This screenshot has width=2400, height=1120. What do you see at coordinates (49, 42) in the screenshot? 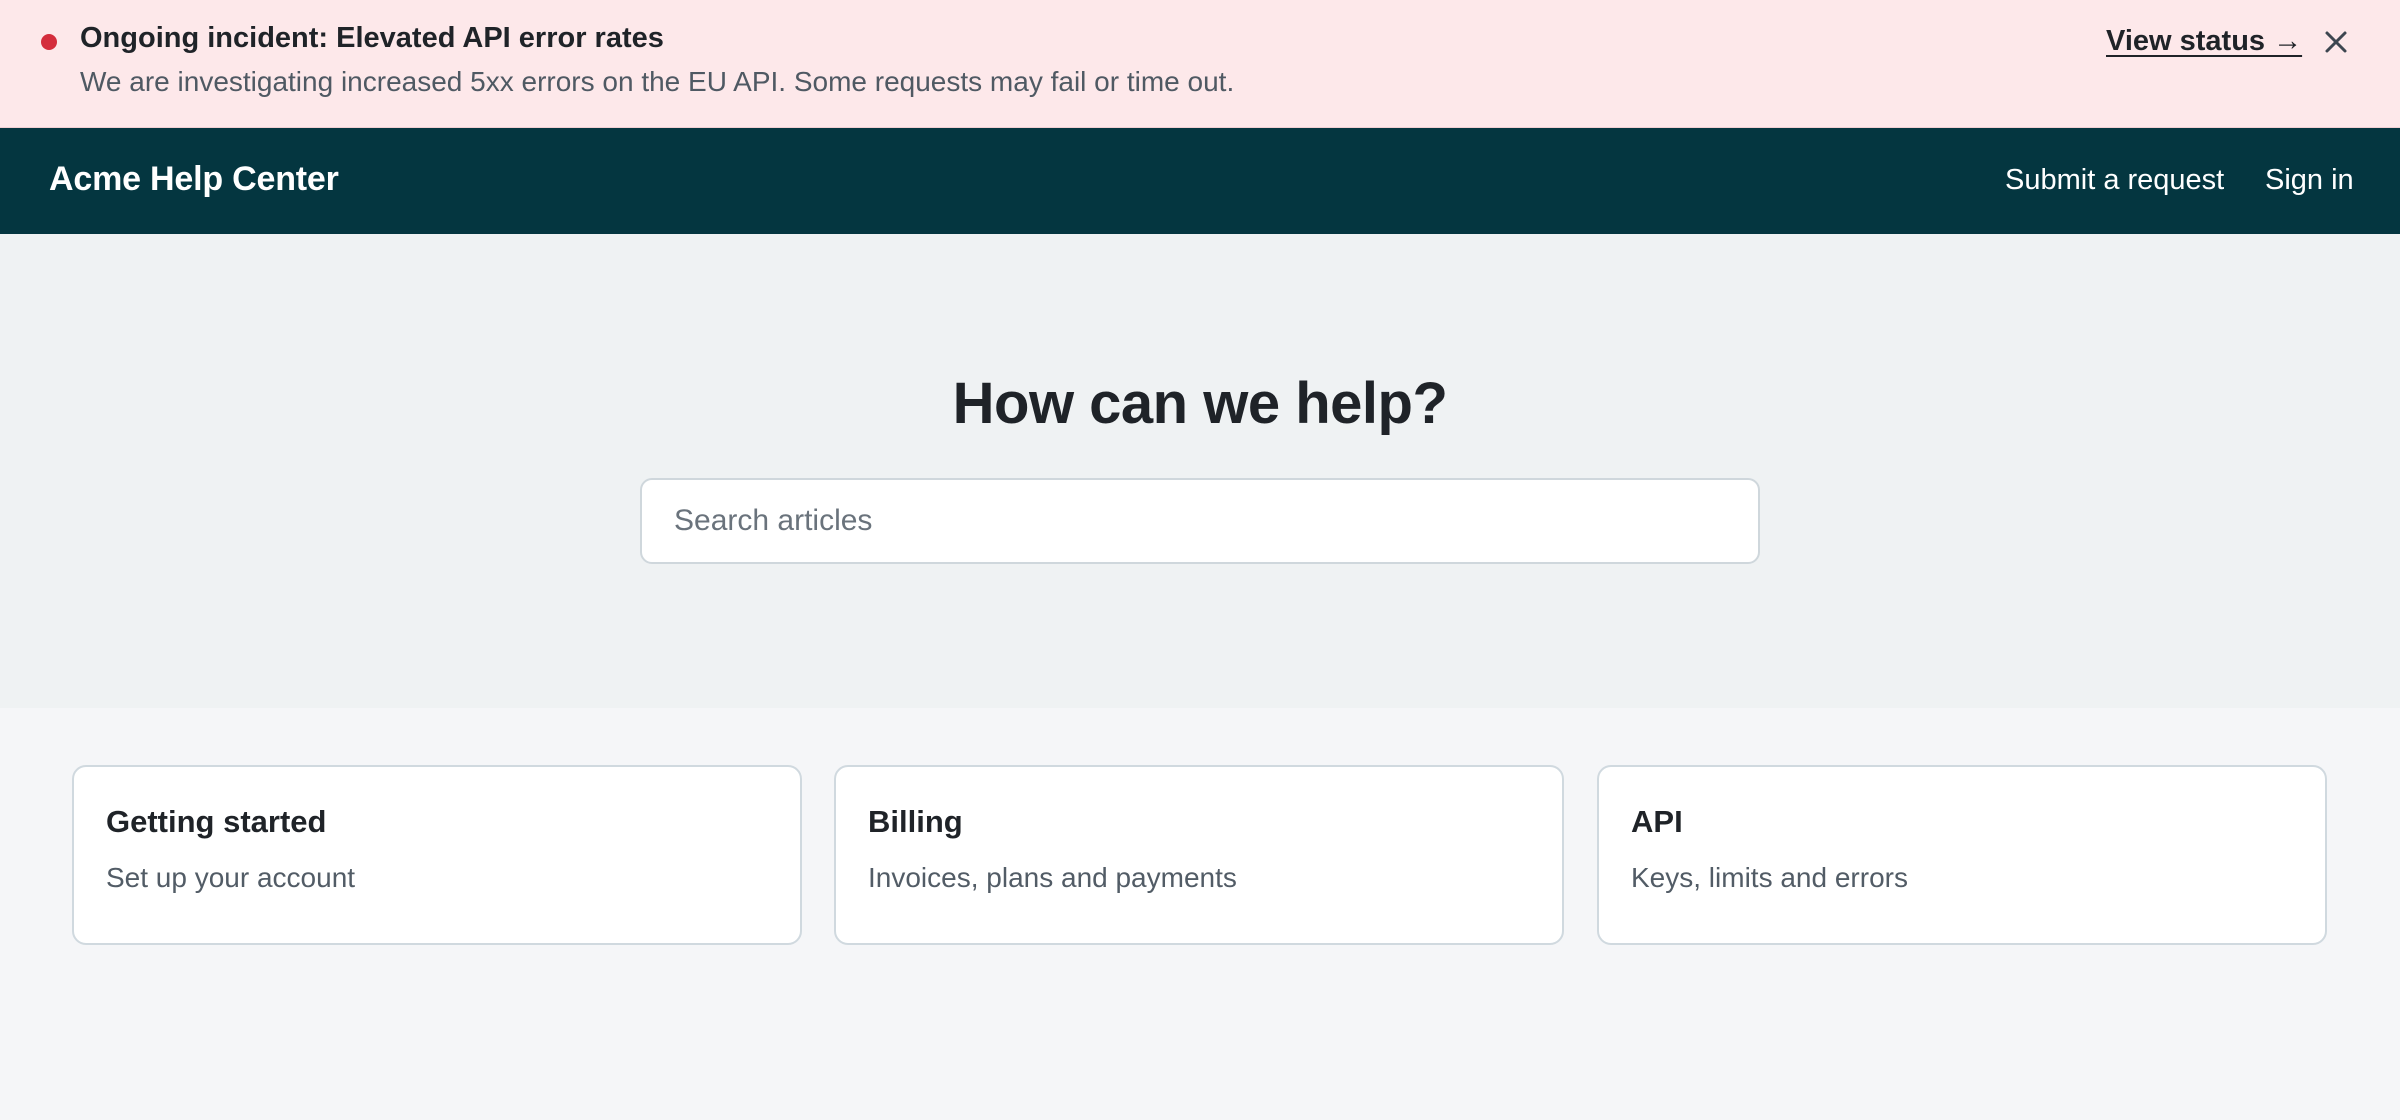
I see `status-dot-icon` at bounding box center [49, 42].